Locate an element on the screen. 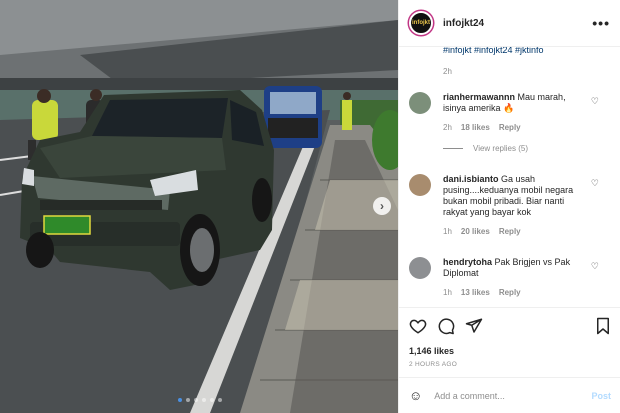 This screenshot has width=620, height=413. account-avatar: infojkt is located at coordinates (421, 23).